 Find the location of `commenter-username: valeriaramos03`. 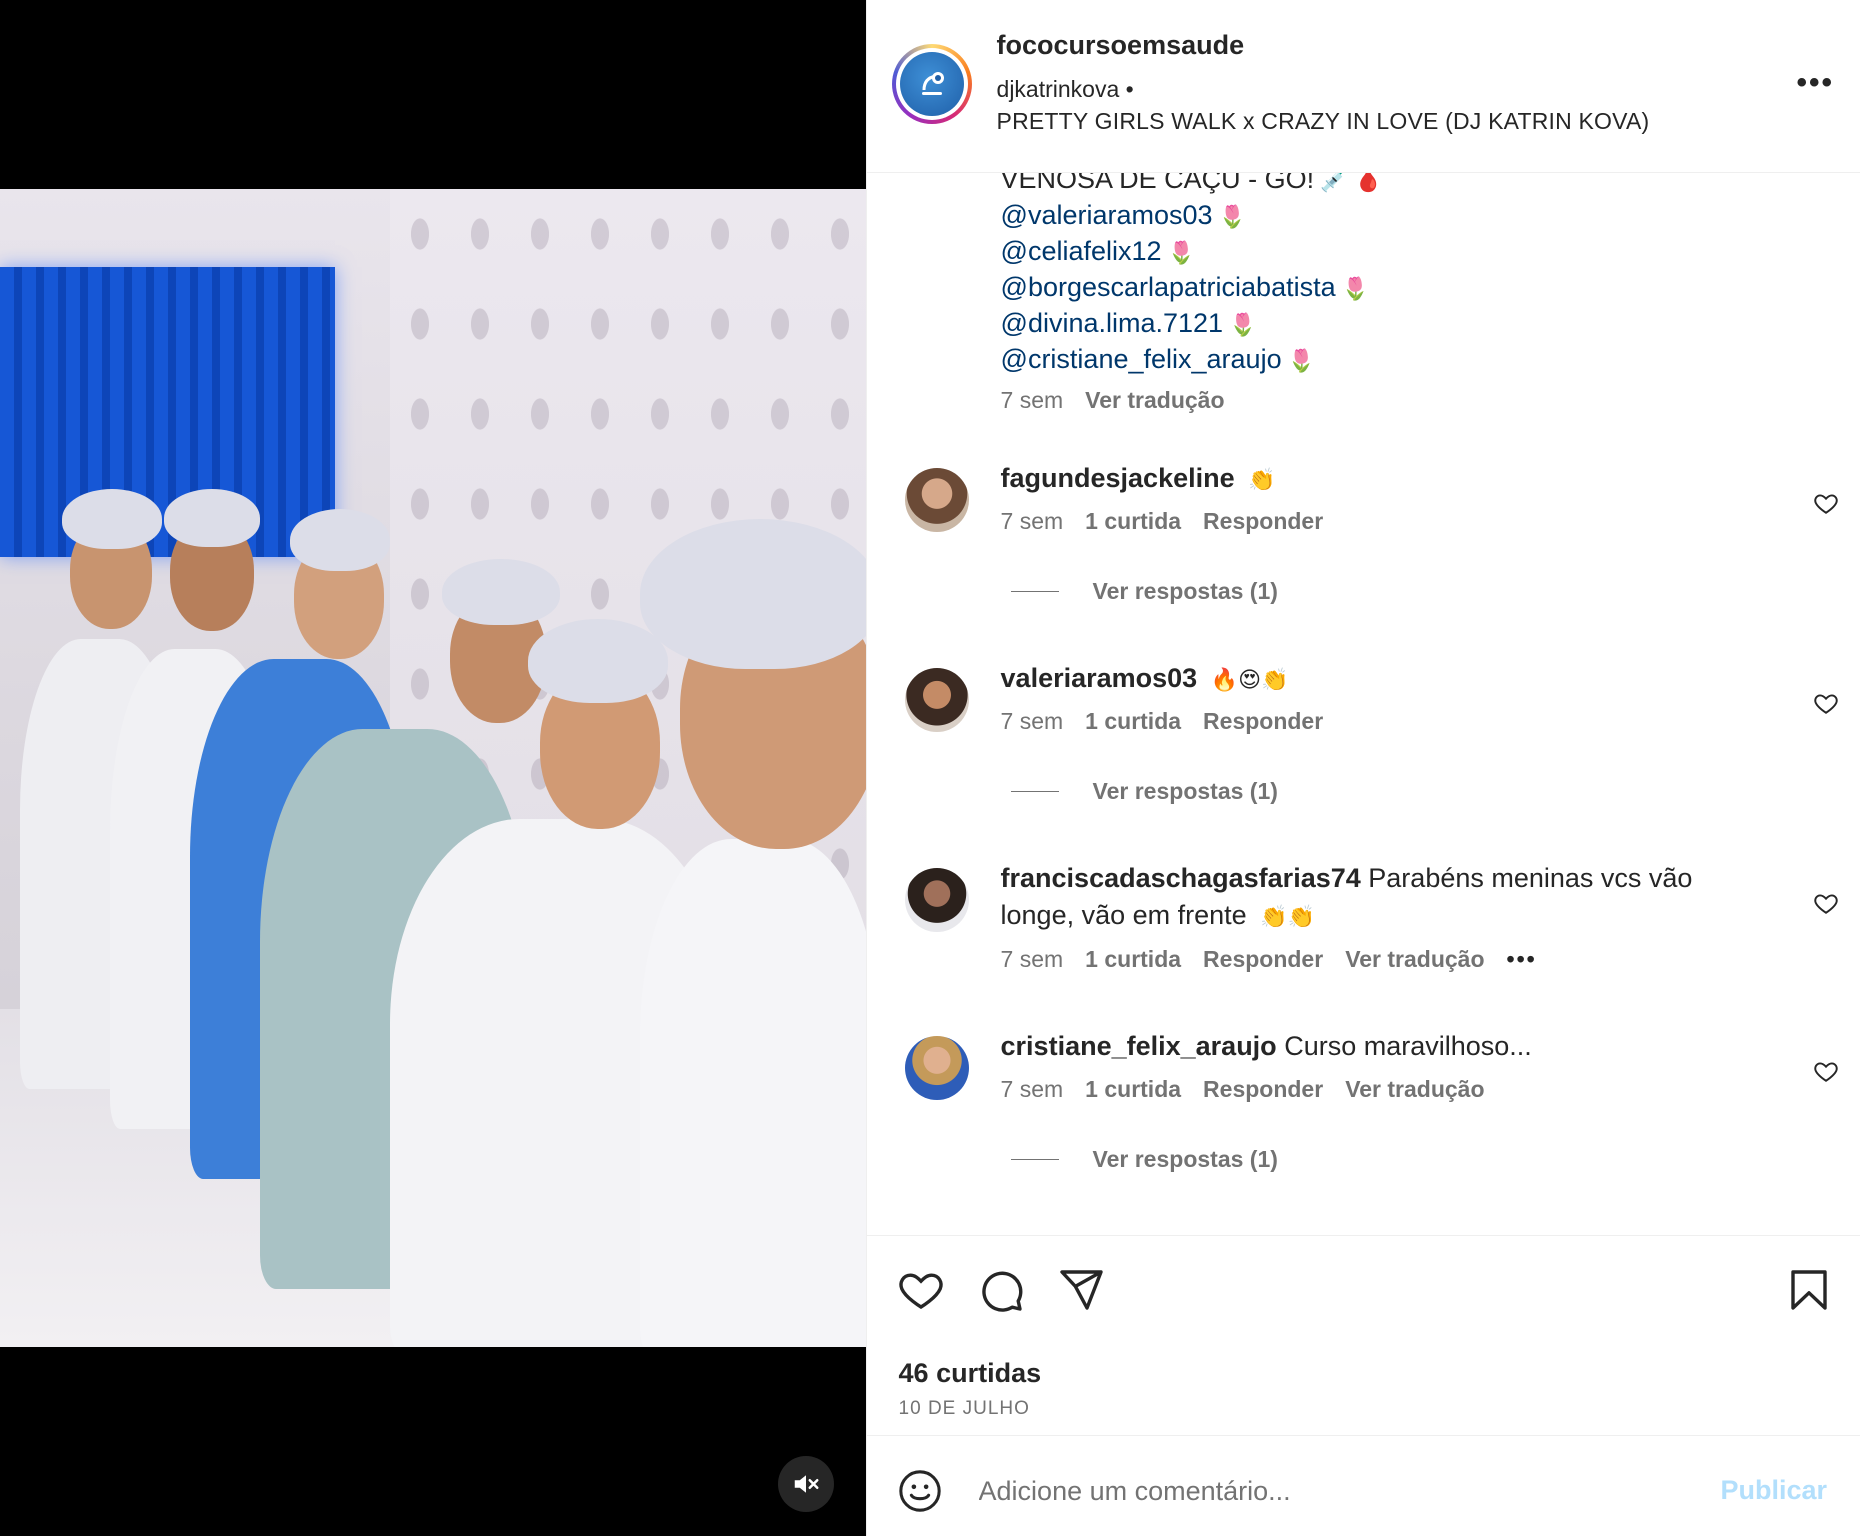

commenter-username: valeriaramos03 is located at coordinates (1099, 678).